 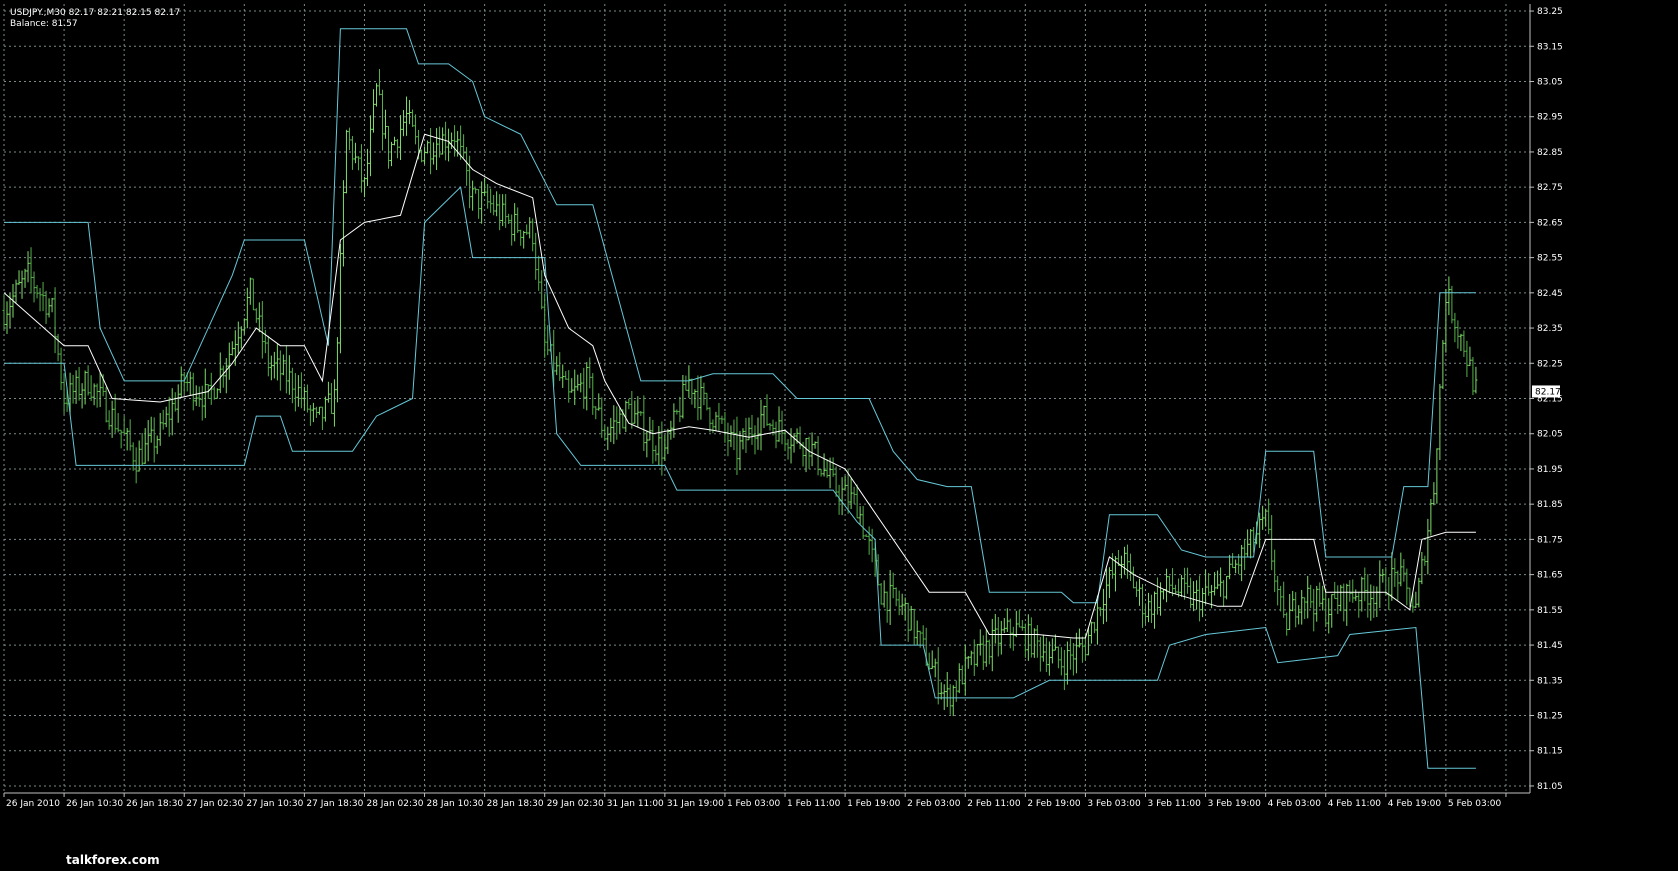 I want to click on x-tick-label: 28 Jan 02:30, so click(x=394, y=804).